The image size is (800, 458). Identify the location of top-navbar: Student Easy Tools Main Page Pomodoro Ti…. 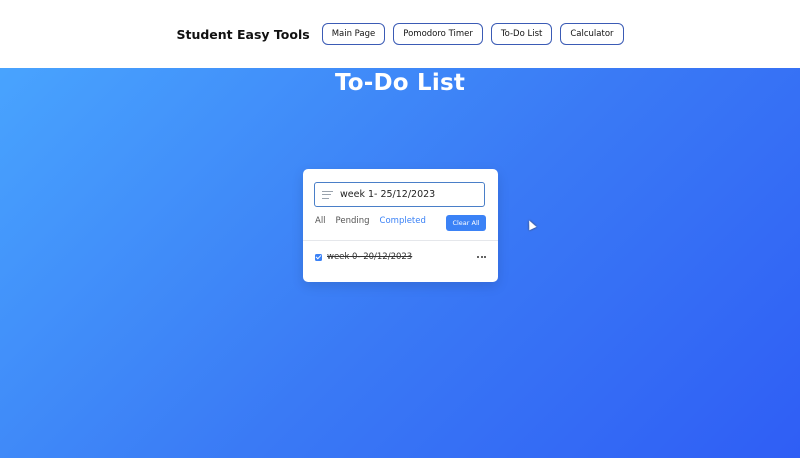
(400, 34).